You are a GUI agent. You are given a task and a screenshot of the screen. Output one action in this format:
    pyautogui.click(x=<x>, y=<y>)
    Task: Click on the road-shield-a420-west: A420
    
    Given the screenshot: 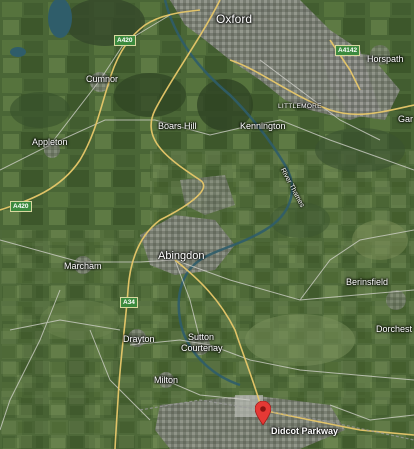 What is the action you would take?
    pyautogui.click(x=21, y=206)
    